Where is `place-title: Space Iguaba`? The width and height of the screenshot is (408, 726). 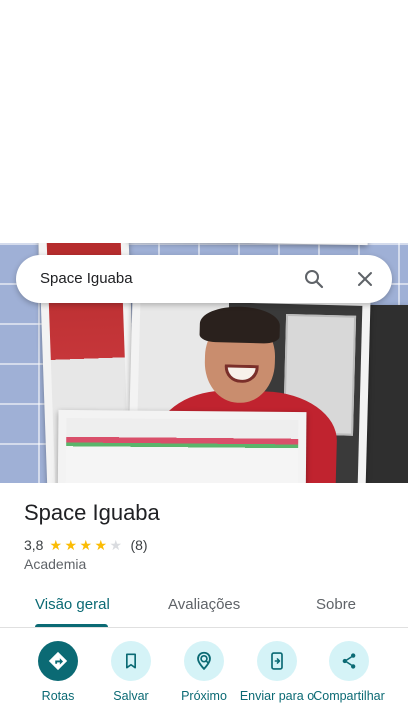
place-title: Space Iguaba is located at coordinates (92, 512).